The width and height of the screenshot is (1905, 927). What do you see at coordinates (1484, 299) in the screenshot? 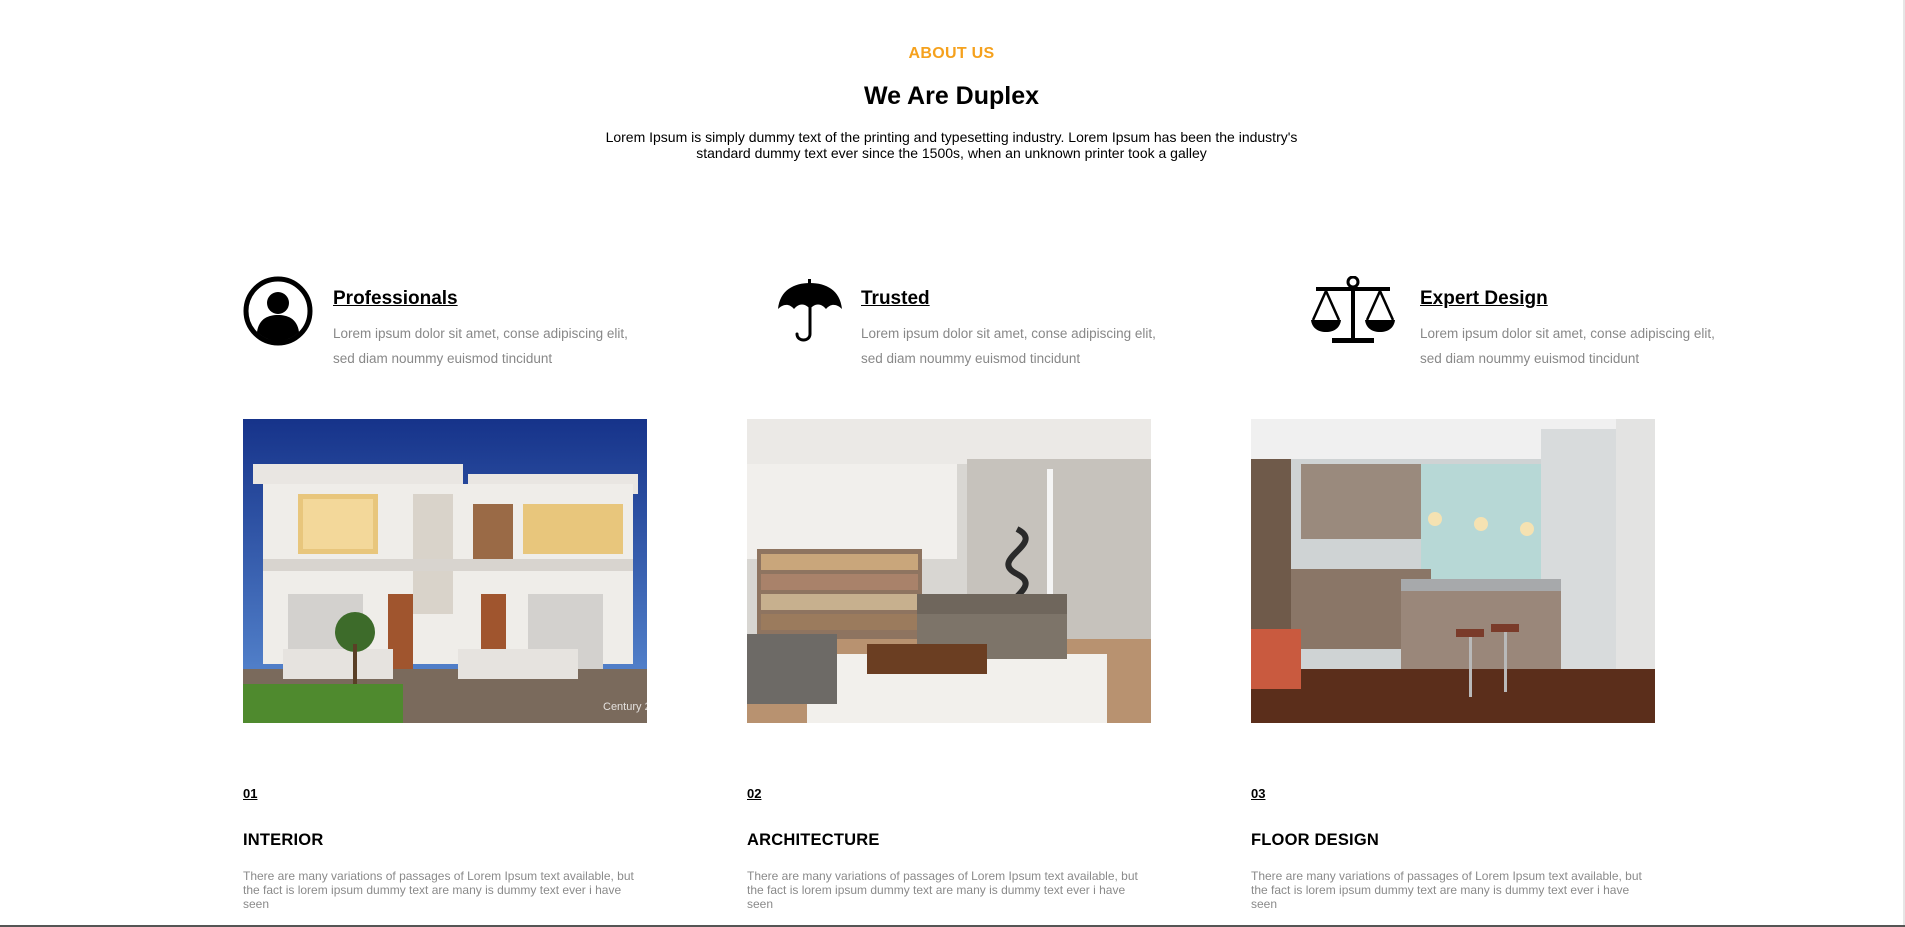
I see `feature-title-expert-design: Expert Design` at bounding box center [1484, 299].